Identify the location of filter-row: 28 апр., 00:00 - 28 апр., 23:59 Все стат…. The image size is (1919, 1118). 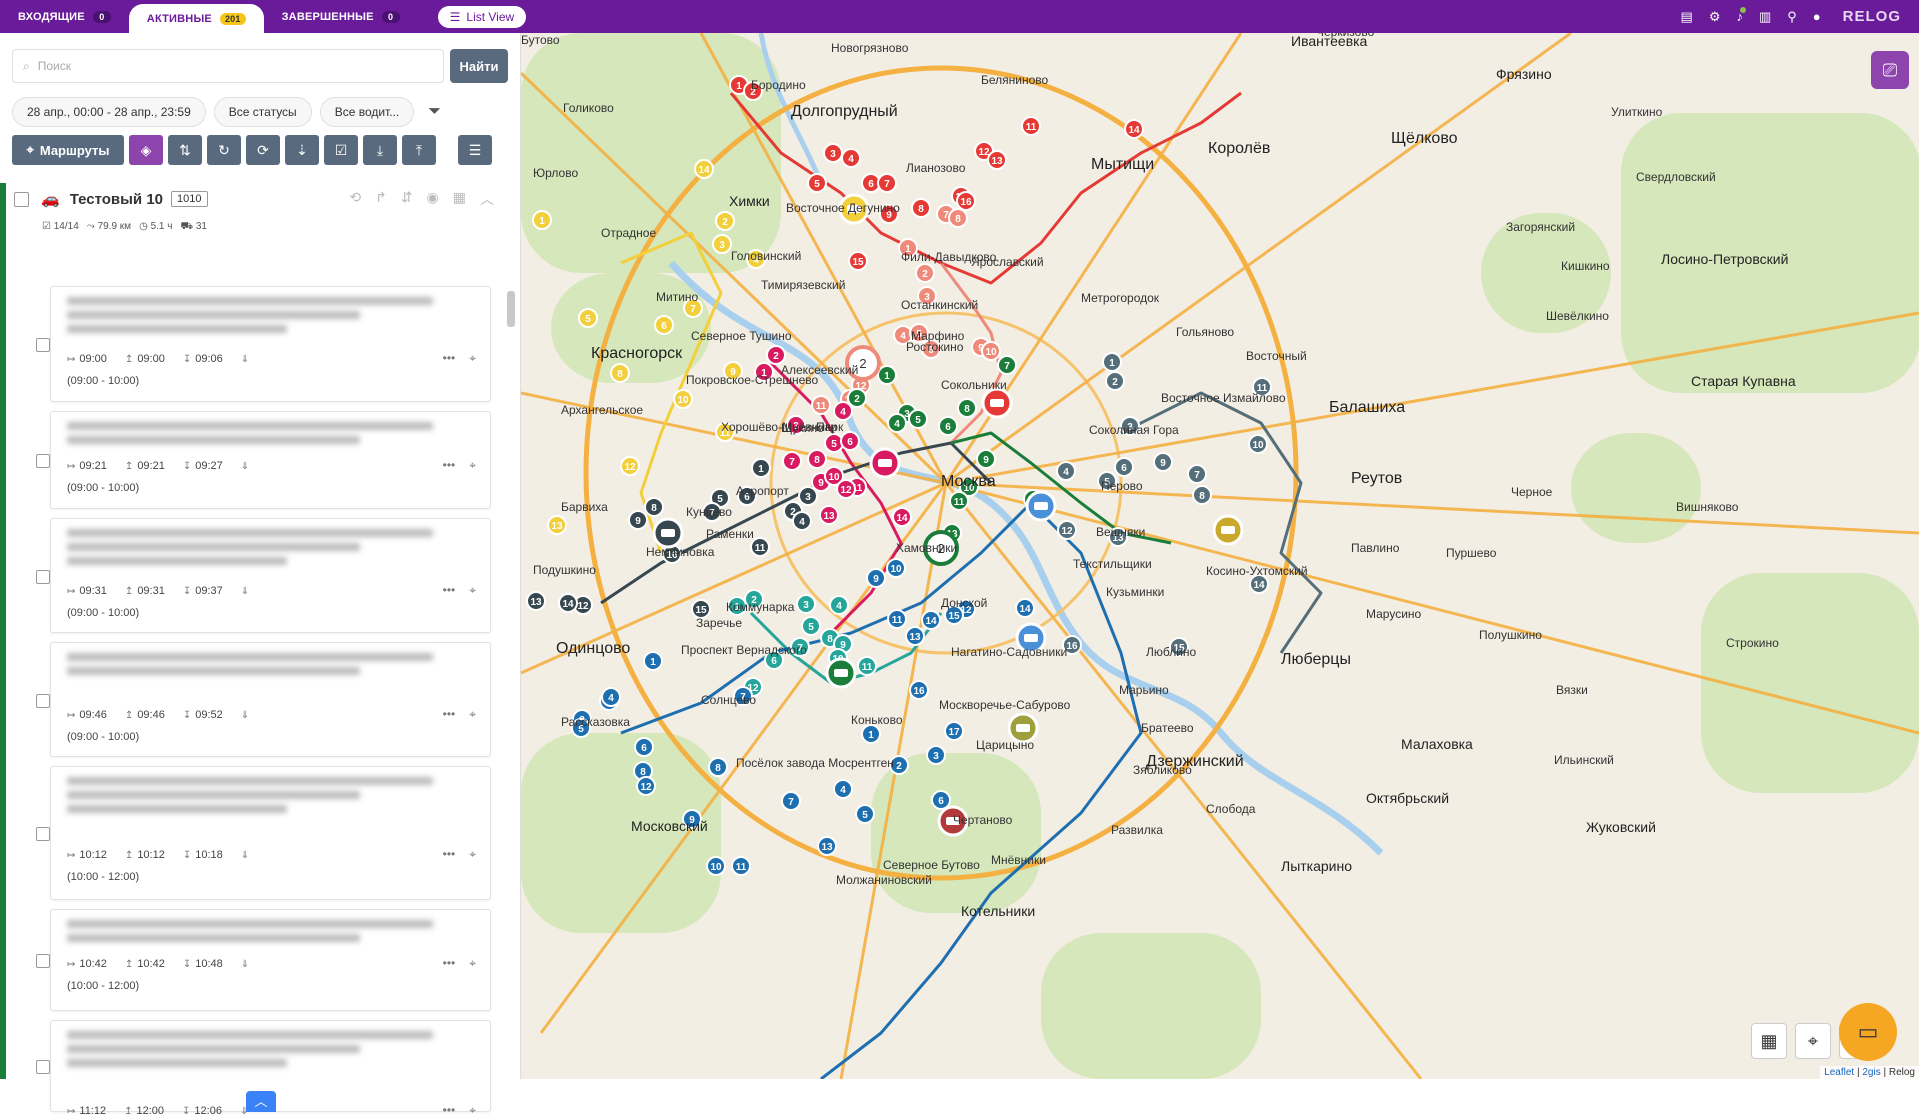
(226, 112).